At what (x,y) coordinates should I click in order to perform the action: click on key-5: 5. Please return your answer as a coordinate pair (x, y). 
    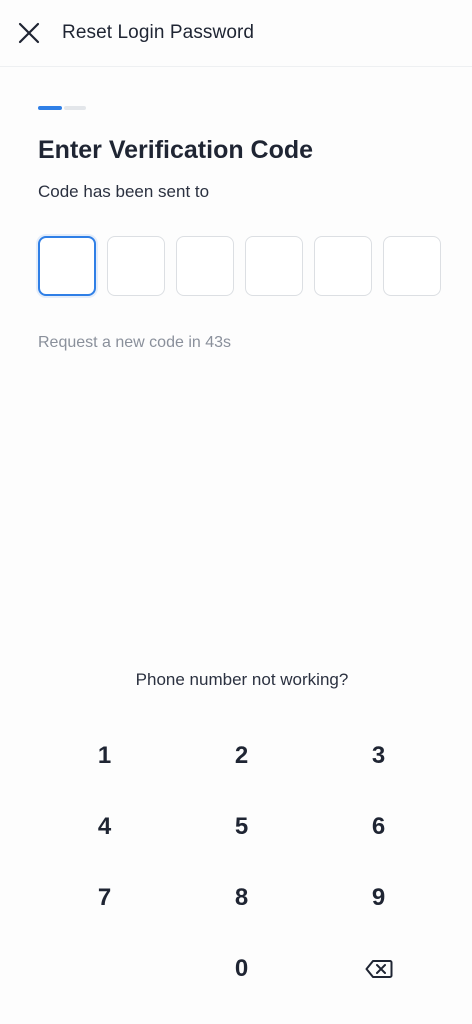
    Looking at the image, I should click on (241, 826).